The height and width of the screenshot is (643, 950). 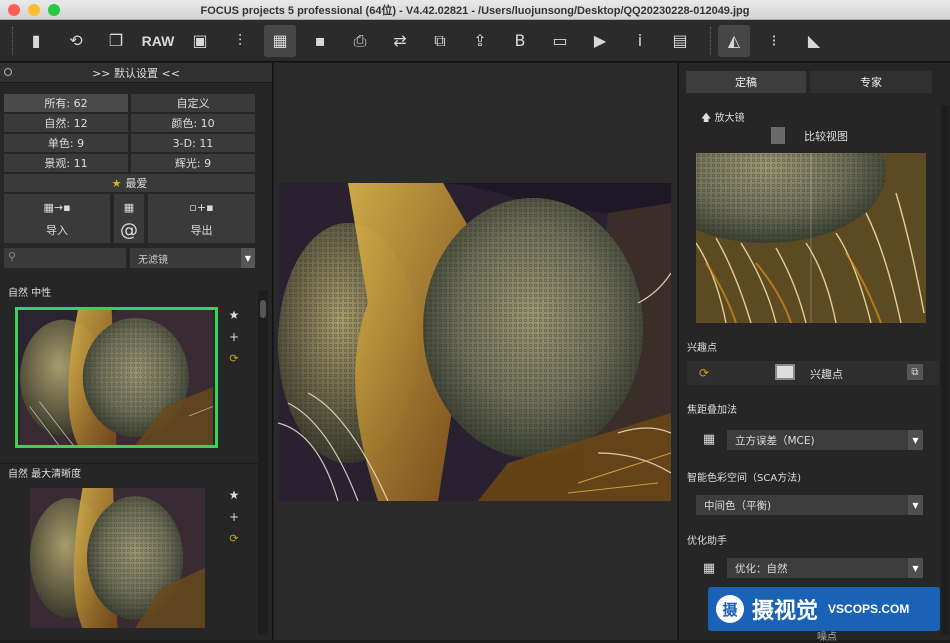 I want to click on stack-method-value: 立方误差（MCE), so click(x=775, y=440).